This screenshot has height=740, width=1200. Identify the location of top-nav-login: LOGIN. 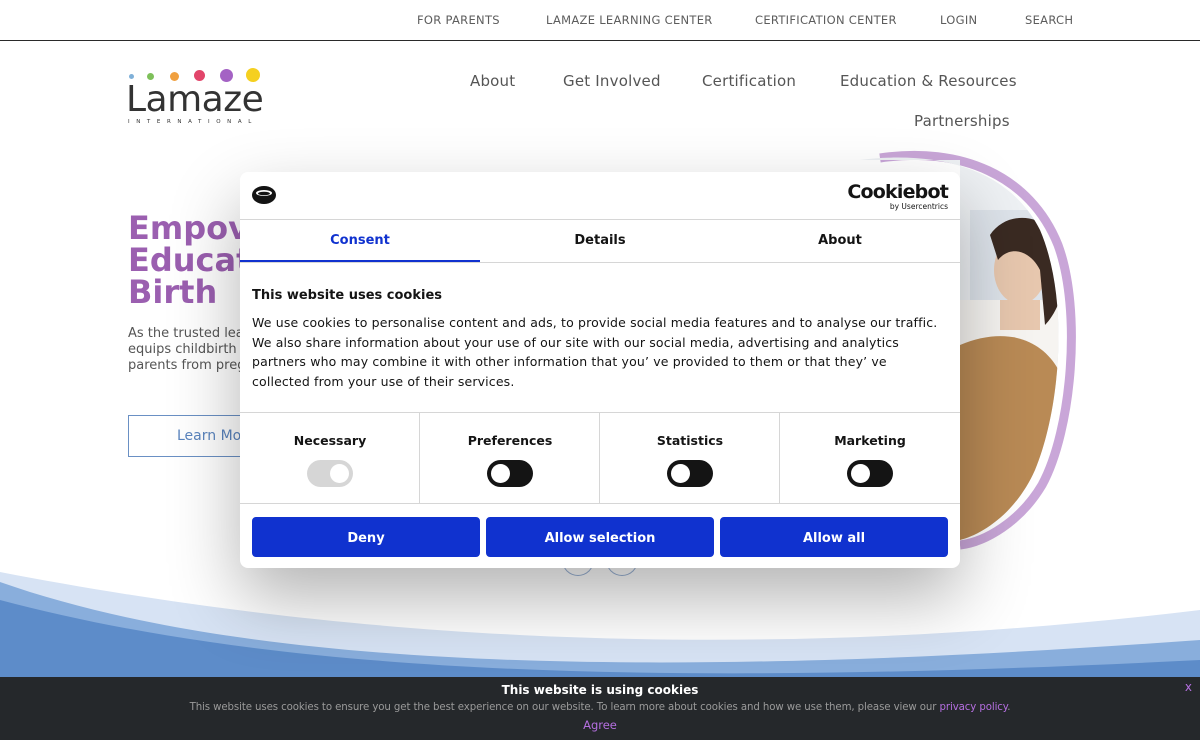
(958, 20).